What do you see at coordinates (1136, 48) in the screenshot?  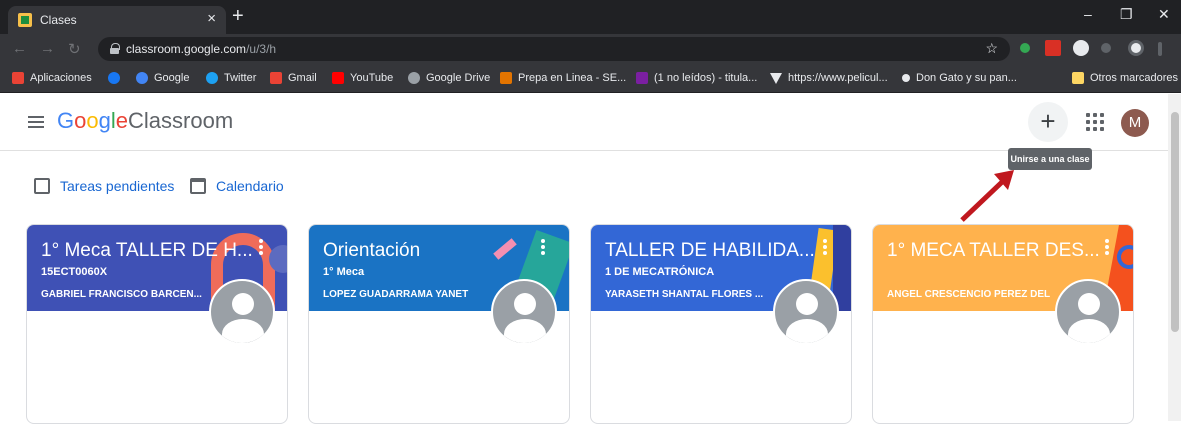 I see `profile-icon` at bounding box center [1136, 48].